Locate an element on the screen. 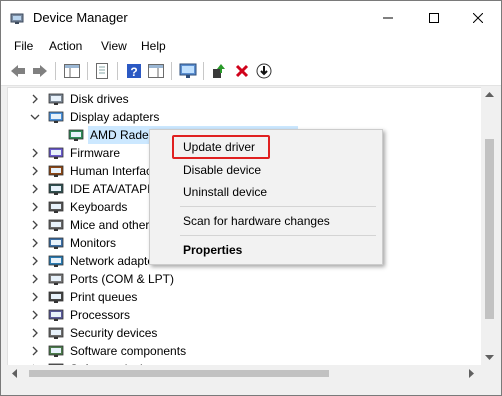 The width and height of the screenshot is (502, 396). tree-item-label: Firmware is located at coordinates (95, 153).